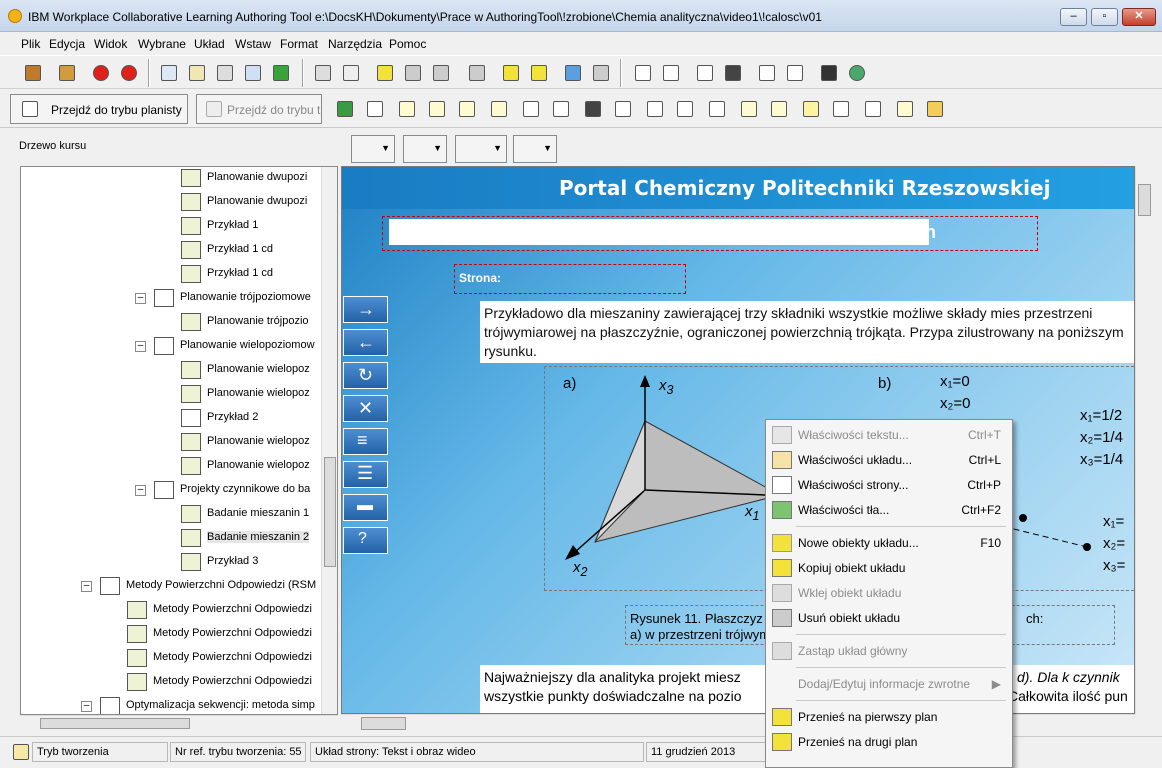 Image resolution: width=1162 pixels, height=768 pixels. Describe the element at coordinates (889, 651) in the screenshot. I see `menu-replace-master-layout: Zastąp układ główny` at that location.